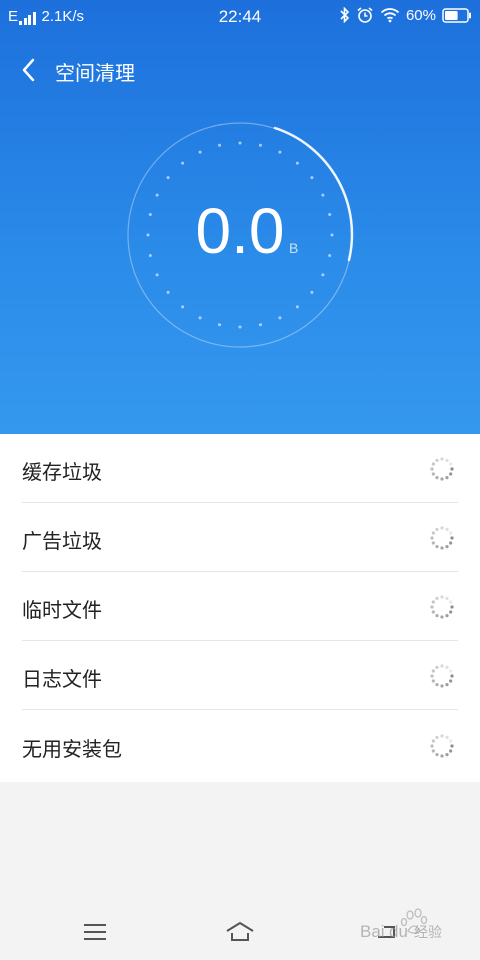 This screenshot has height=960, width=480. I want to click on status-bar: E 2.1K/s 22:44 60%, so click(240, 17).